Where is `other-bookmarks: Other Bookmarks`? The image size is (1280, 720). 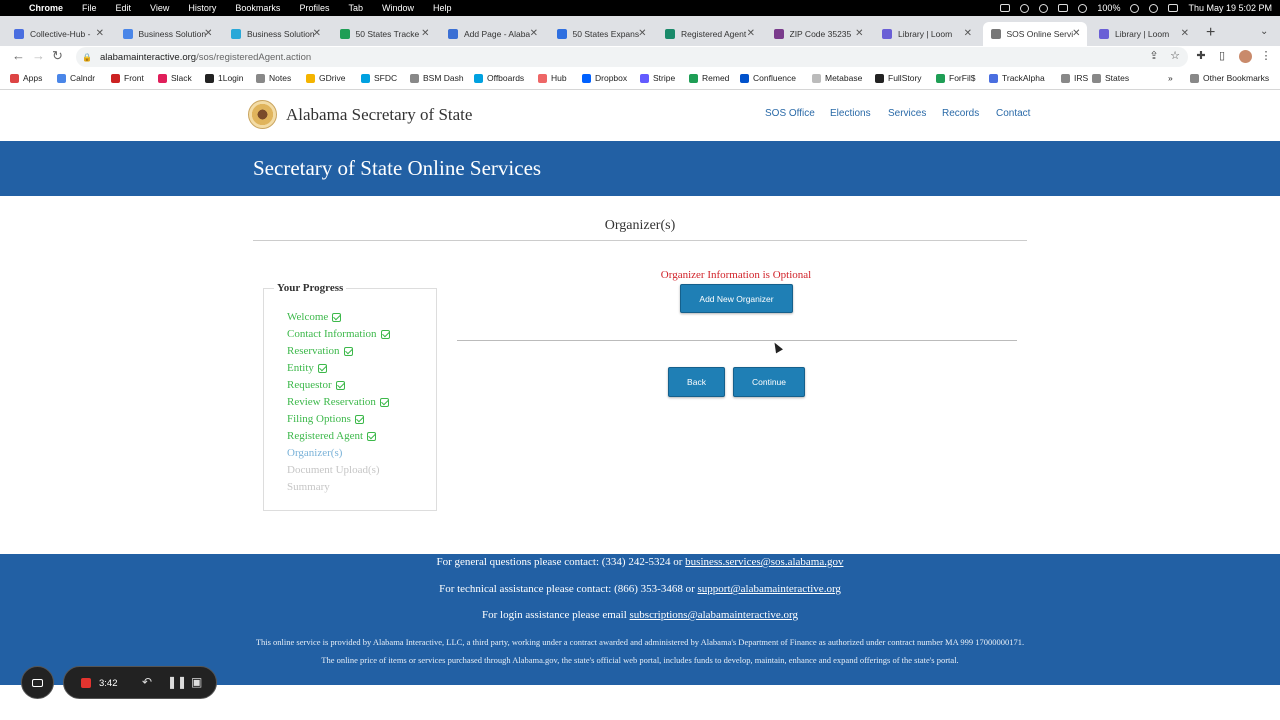
other-bookmarks: Other Bookmarks is located at coordinates (1229, 78).